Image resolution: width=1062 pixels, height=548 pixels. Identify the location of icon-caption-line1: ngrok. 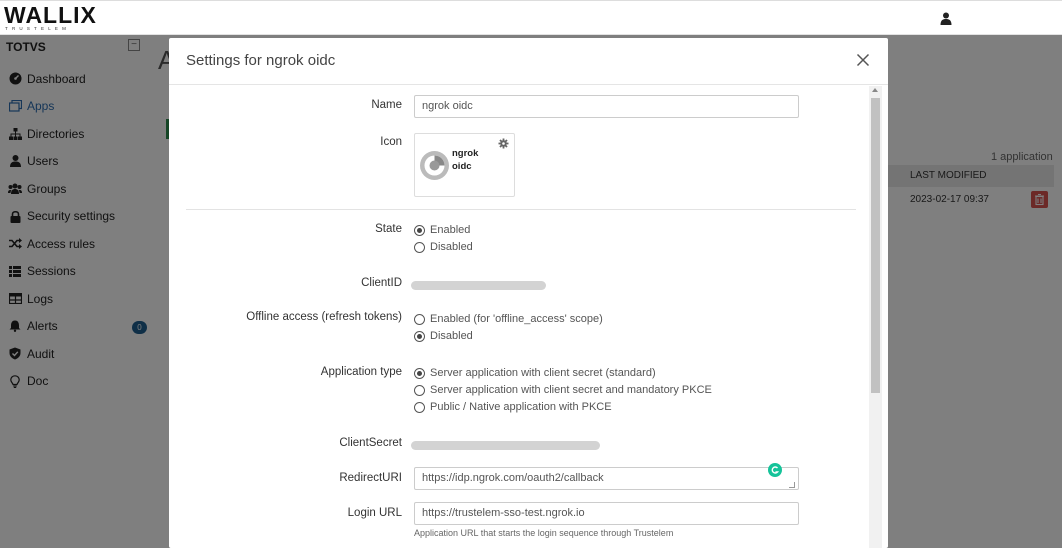
(465, 153).